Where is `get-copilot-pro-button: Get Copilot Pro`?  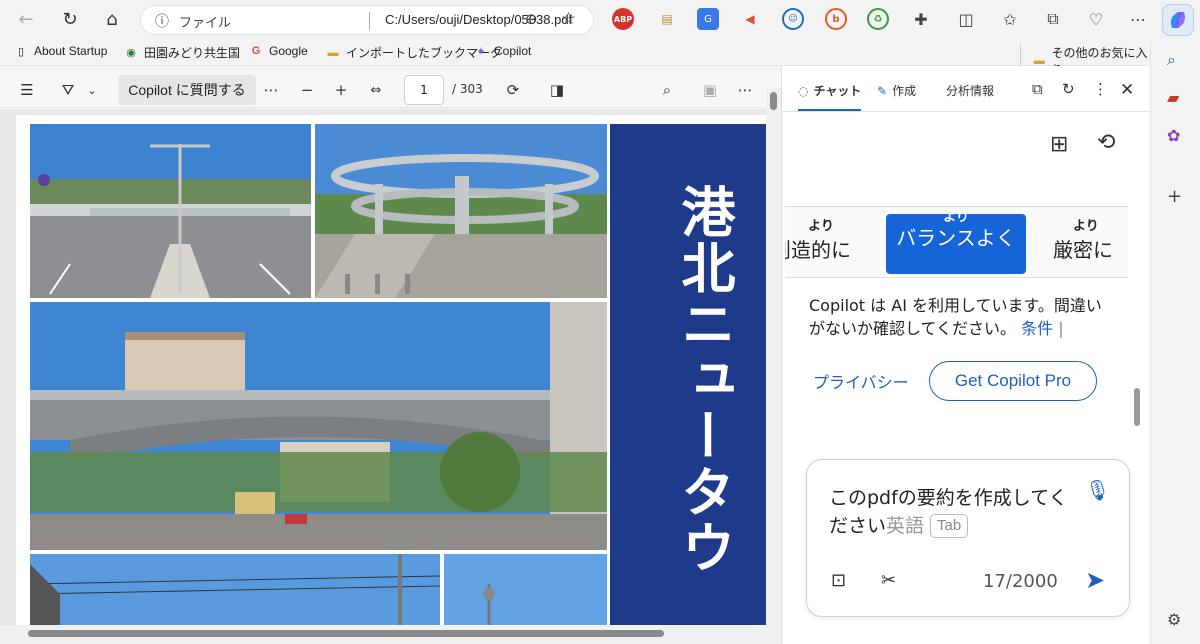
get-copilot-pro-button: Get Copilot Pro is located at coordinates (1013, 381).